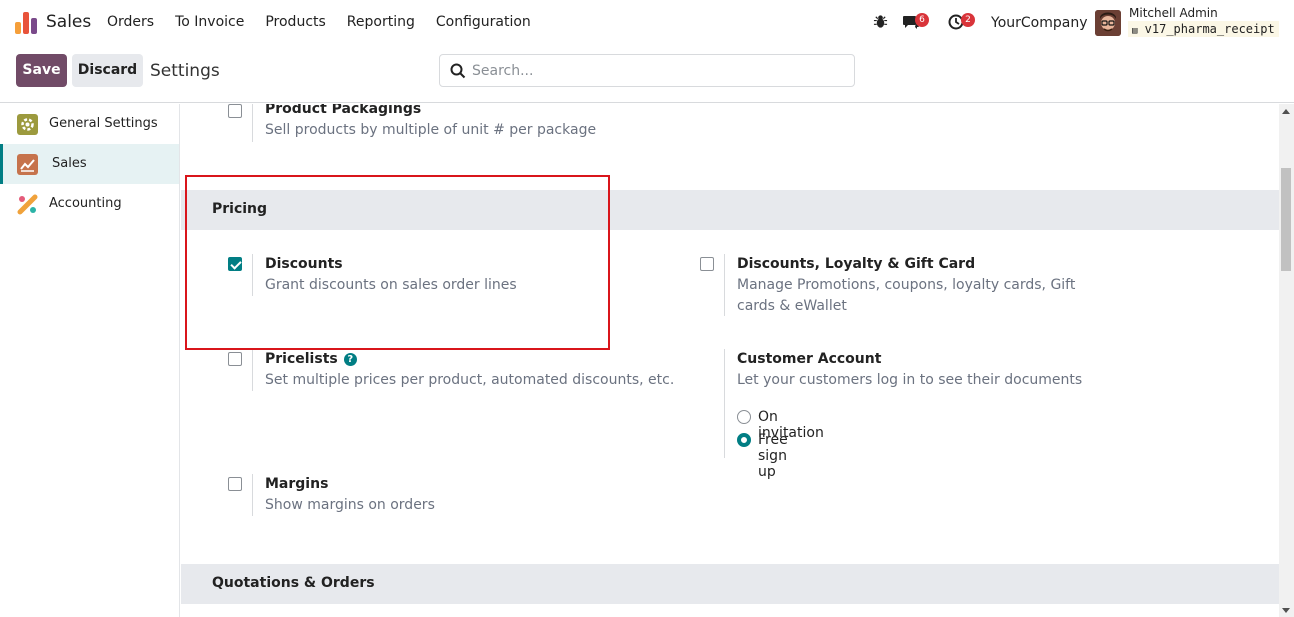  Describe the element at coordinates (85, 203) in the screenshot. I see `sidebar-item-label: Accounting` at that location.